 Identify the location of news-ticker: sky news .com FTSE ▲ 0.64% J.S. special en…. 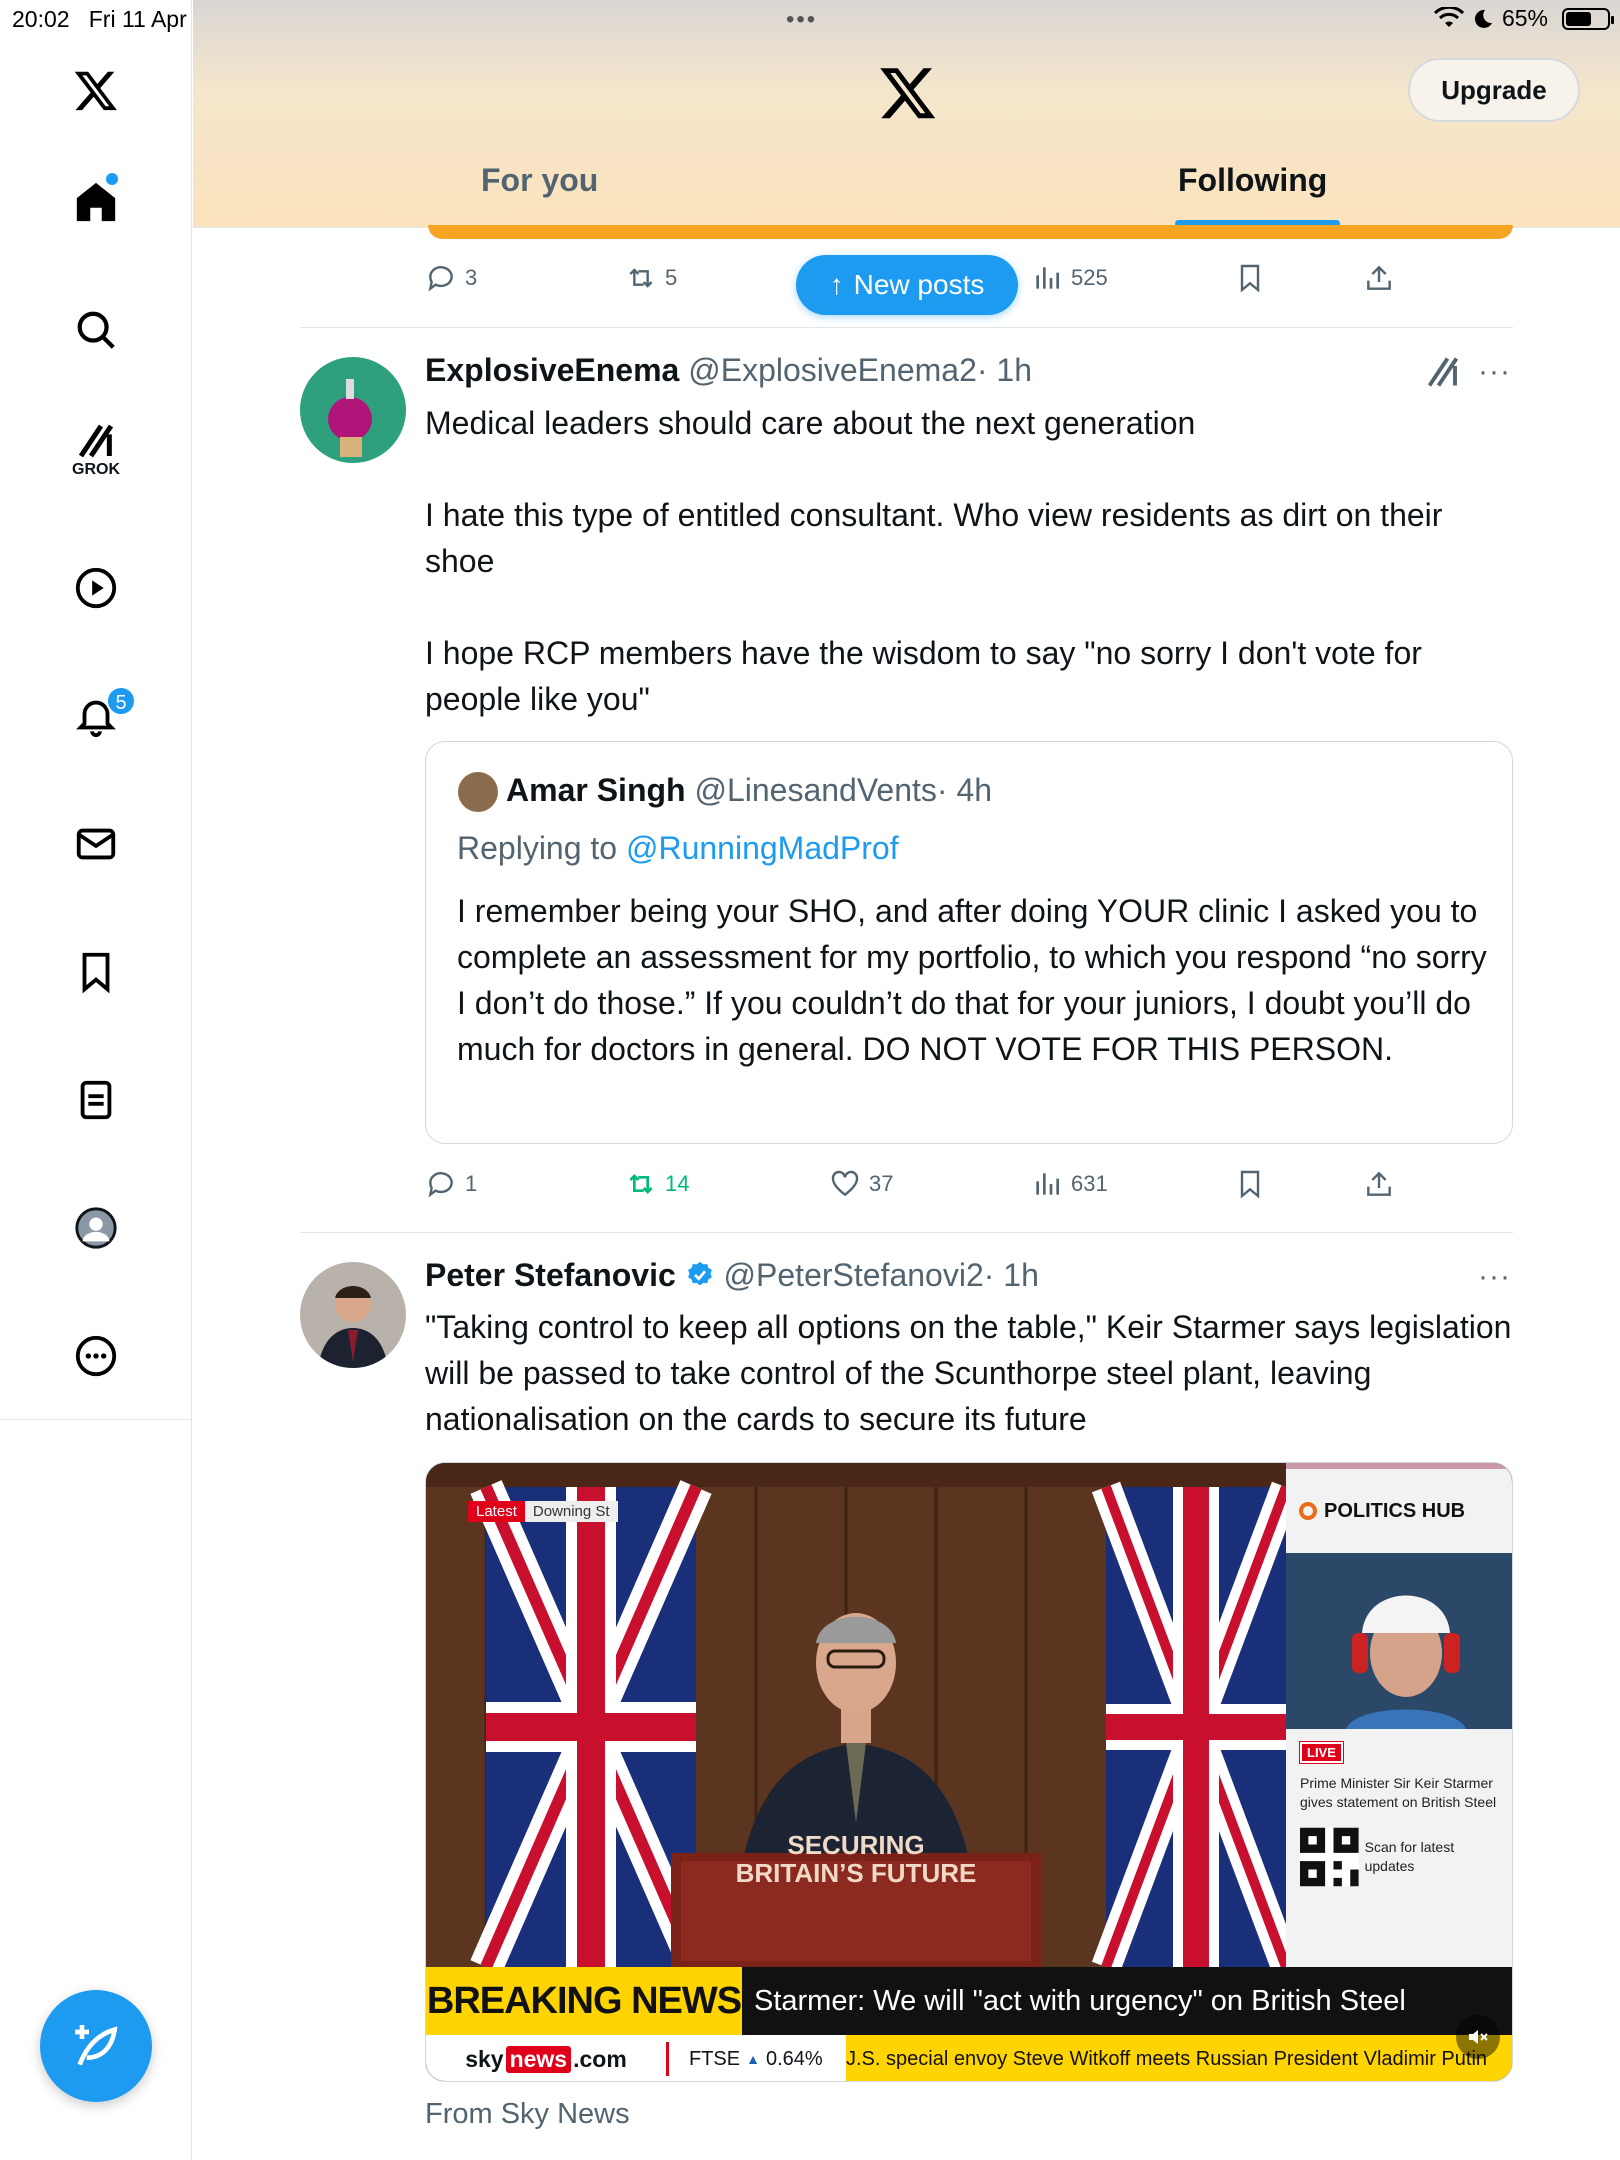
(969, 2058).